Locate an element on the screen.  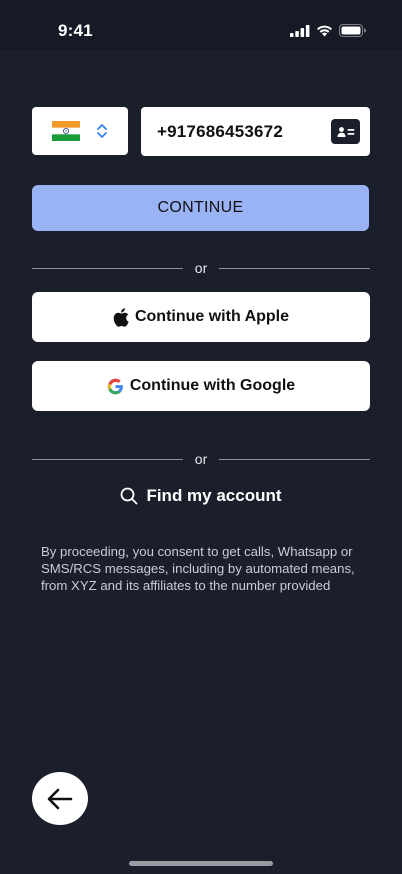
status-bar: 9:41 is located at coordinates (201, 25).